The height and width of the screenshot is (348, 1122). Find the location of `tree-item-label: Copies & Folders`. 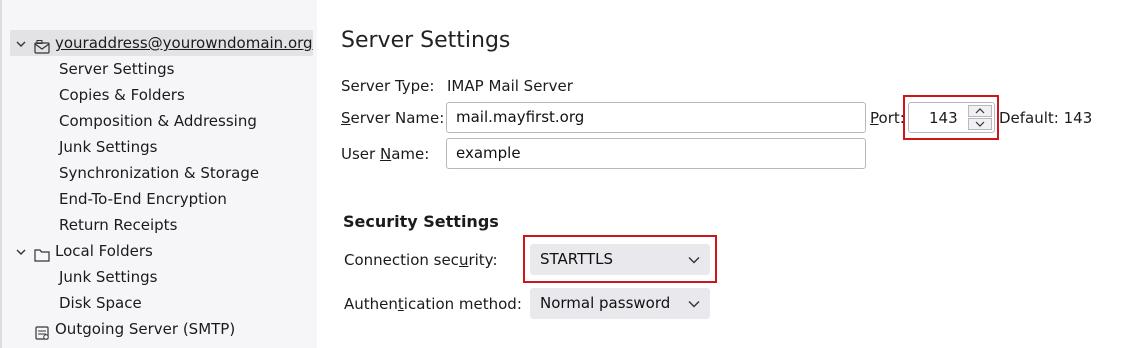

tree-item-label: Copies & Folders is located at coordinates (122, 95).